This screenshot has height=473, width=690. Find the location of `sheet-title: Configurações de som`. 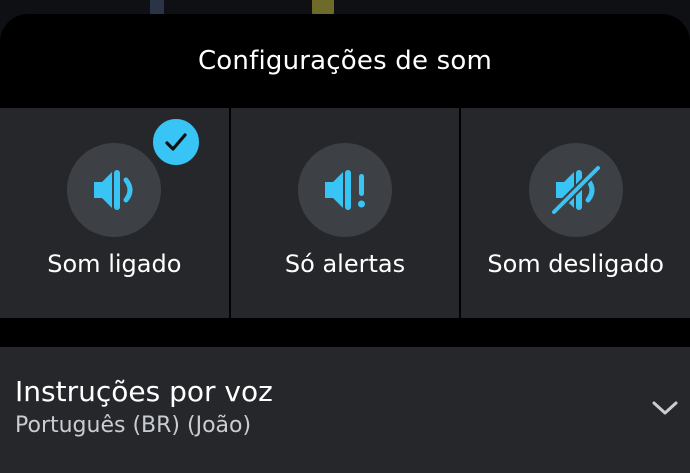

sheet-title: Configurações de som is located at coordinates (345, 61).